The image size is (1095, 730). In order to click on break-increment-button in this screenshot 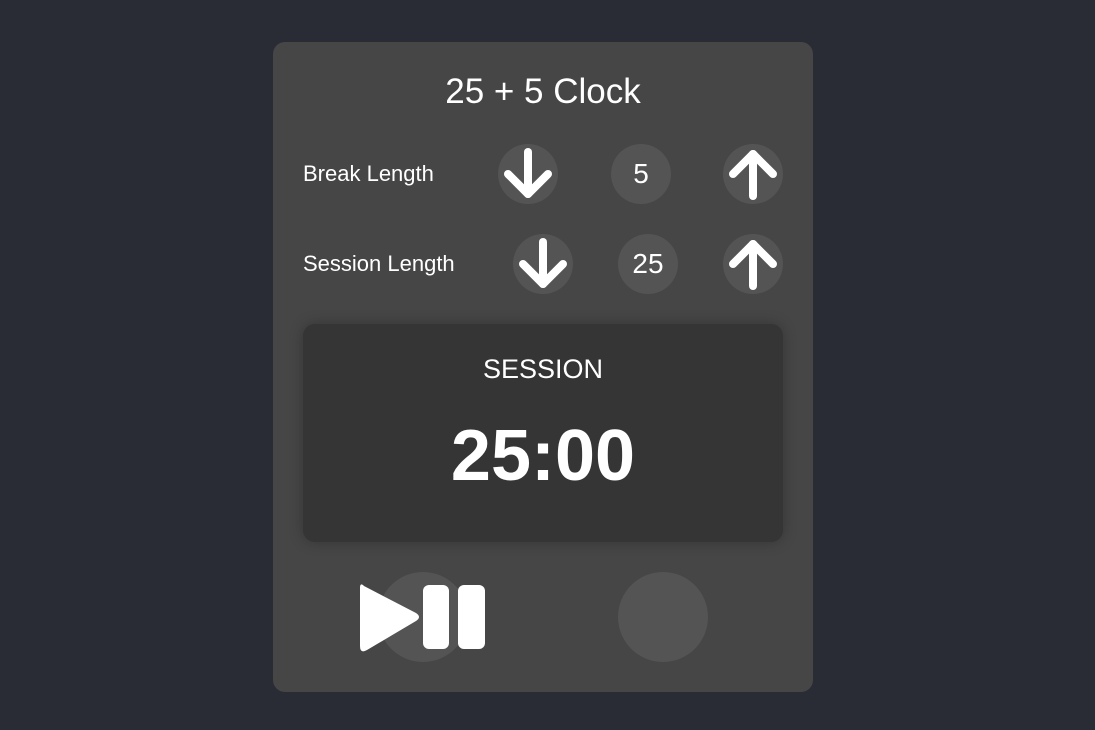, I will do `click(753, 174)`.